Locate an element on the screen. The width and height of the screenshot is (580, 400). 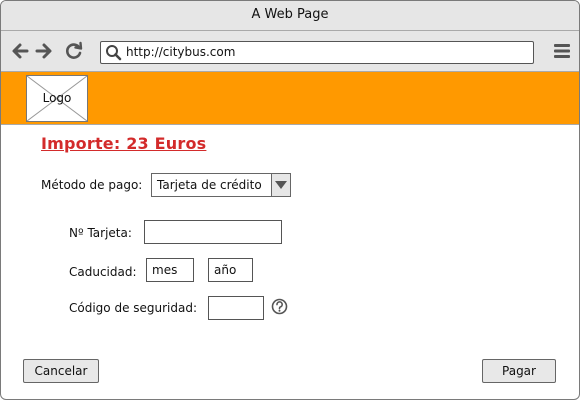
url-bar: http://citybus.com is located at coordinates (317, 52).